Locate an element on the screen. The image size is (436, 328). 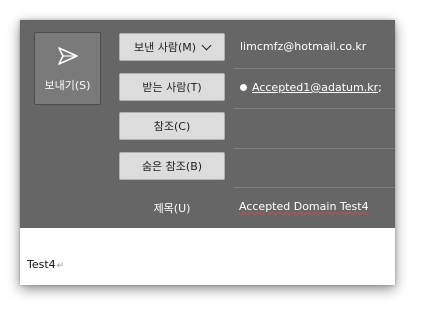
bcc-button: 숨은 참조(B) is located at coordinates (172, 166).